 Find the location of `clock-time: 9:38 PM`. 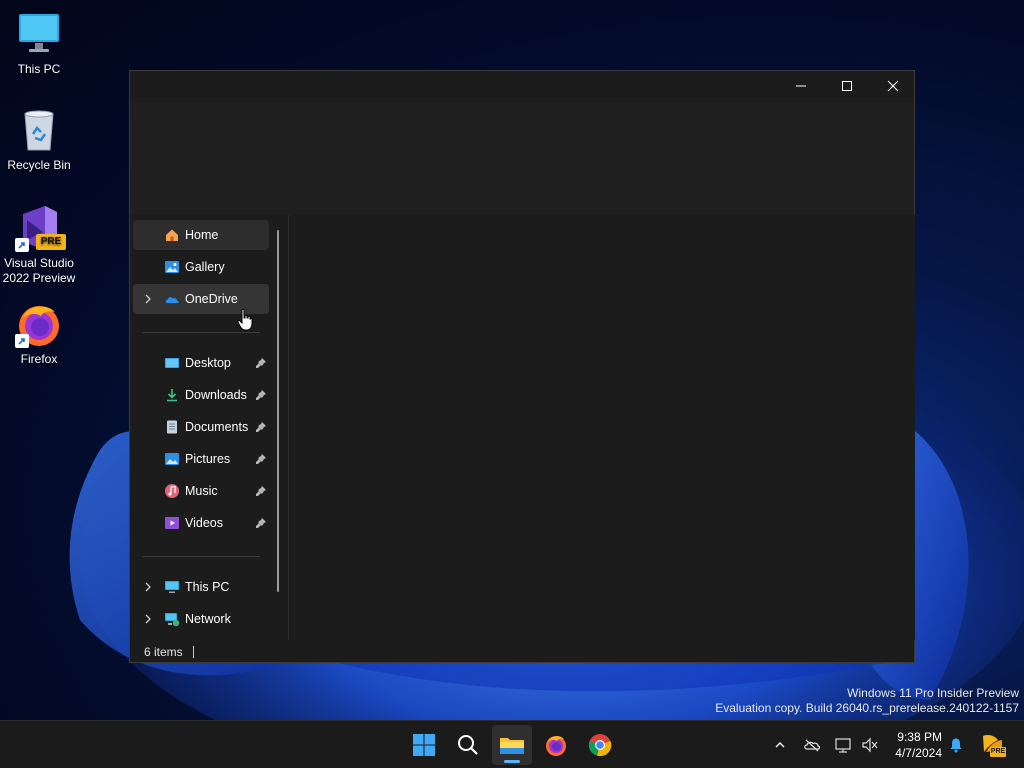

clock-time: 9:38 PM is located at coordinates (919, 737).